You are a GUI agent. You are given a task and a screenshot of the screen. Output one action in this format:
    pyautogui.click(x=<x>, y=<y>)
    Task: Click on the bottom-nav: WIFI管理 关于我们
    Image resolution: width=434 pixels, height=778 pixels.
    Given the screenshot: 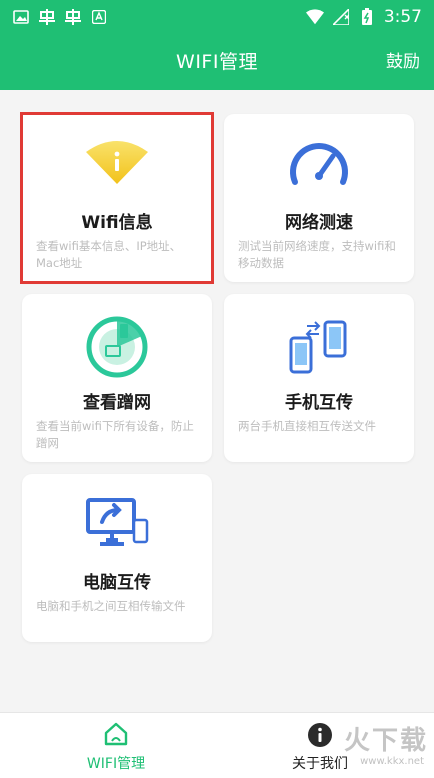 What is the action you would take?
    pyautogui.click(x=217, y=745)
    